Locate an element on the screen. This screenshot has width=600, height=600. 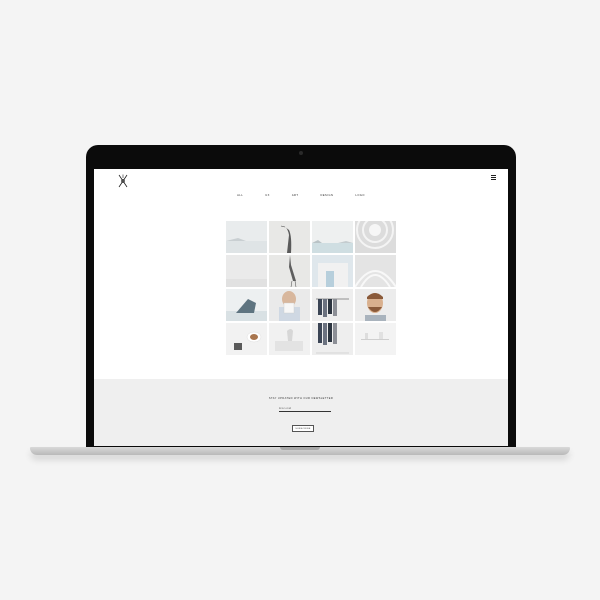
gallery-tile-bay-view is located at coordinates (332, 237).